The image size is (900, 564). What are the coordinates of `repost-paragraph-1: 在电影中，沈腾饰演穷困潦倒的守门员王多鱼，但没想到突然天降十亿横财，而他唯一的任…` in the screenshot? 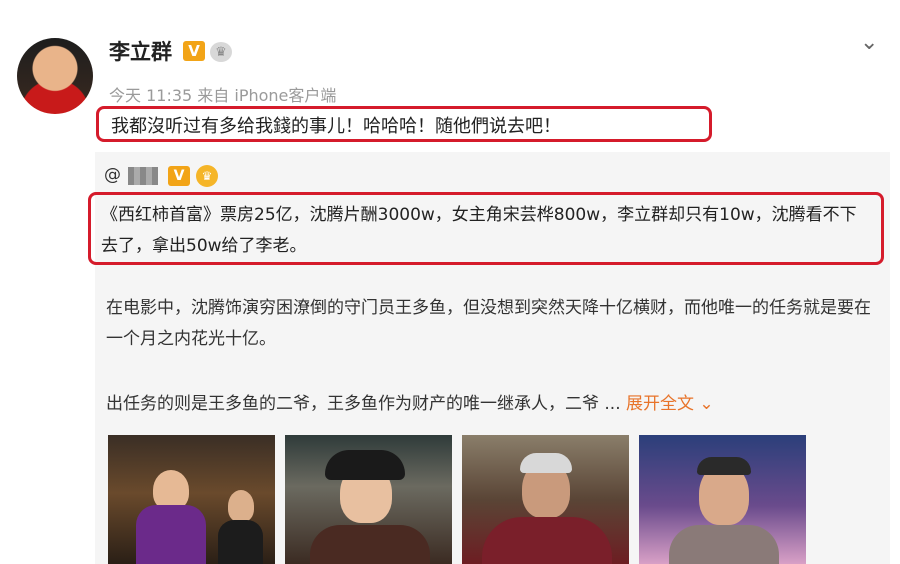 It's located at (488, 323).